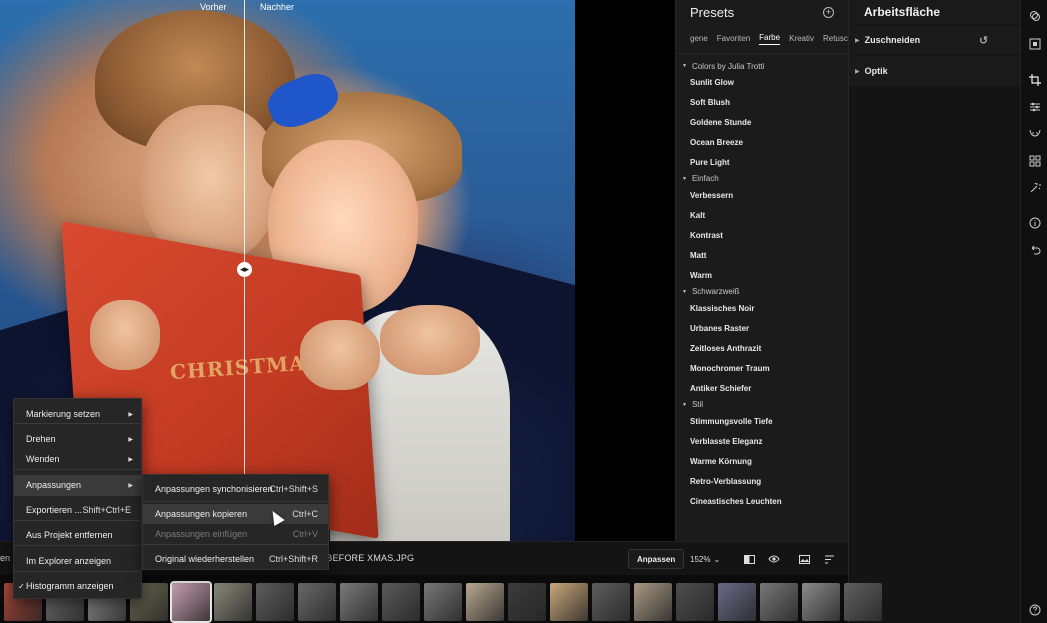 Image resolution: width=1047 pixels, height=623 pixels. What do you see at coordinates (684, 66) in the screenshot?
I see `collapse-triangle-icon: ▼` at bounding box center [684, 66].